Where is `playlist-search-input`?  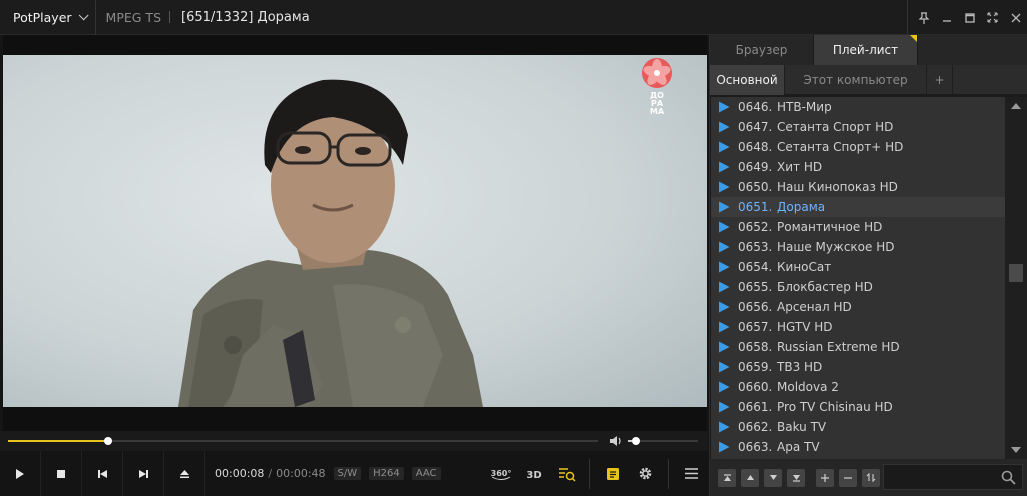 playlist-search-input is located at coordinates (953, 477).